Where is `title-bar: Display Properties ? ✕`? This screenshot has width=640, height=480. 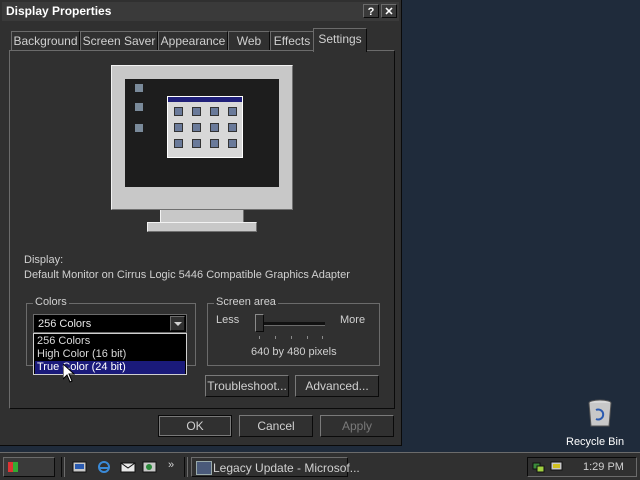
title-bar: Display Properties ? ✕ is located at coordinates (200, 11).